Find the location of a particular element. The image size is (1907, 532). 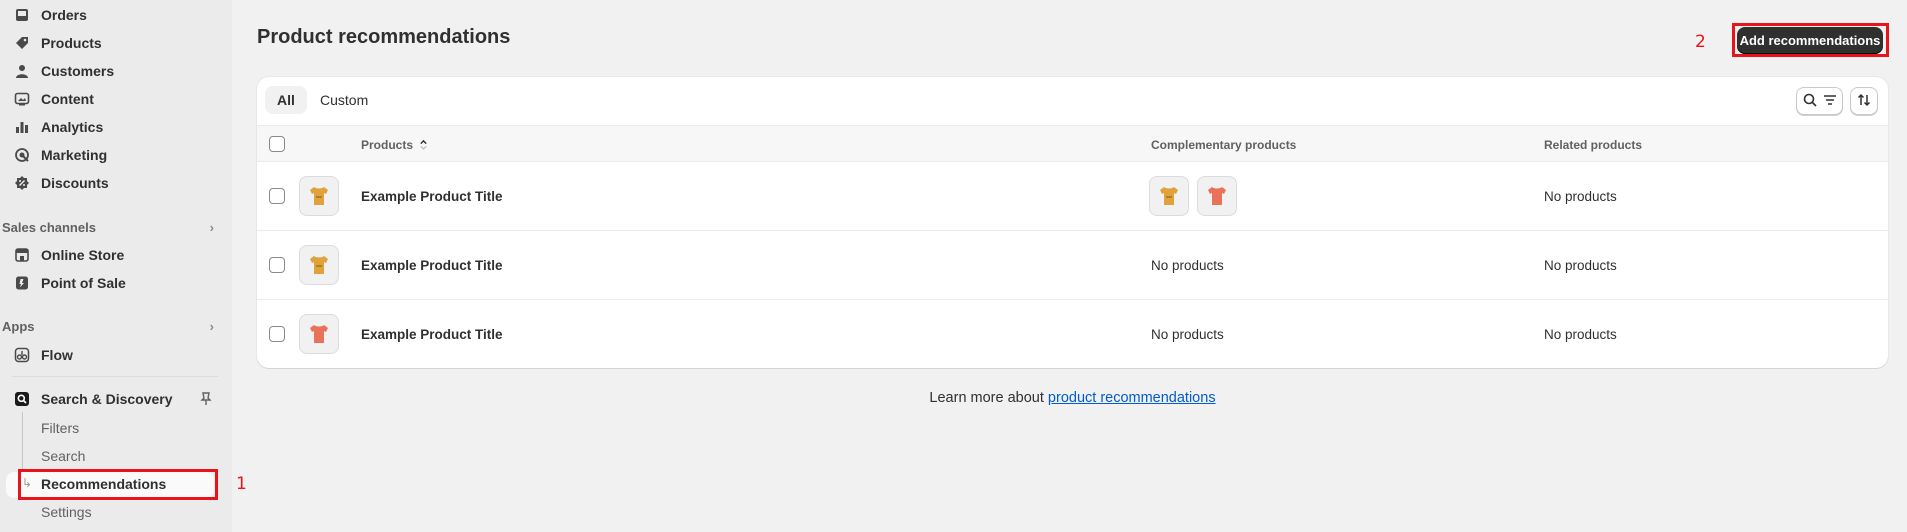

tab-all: All is located at coordinates (286, 100).